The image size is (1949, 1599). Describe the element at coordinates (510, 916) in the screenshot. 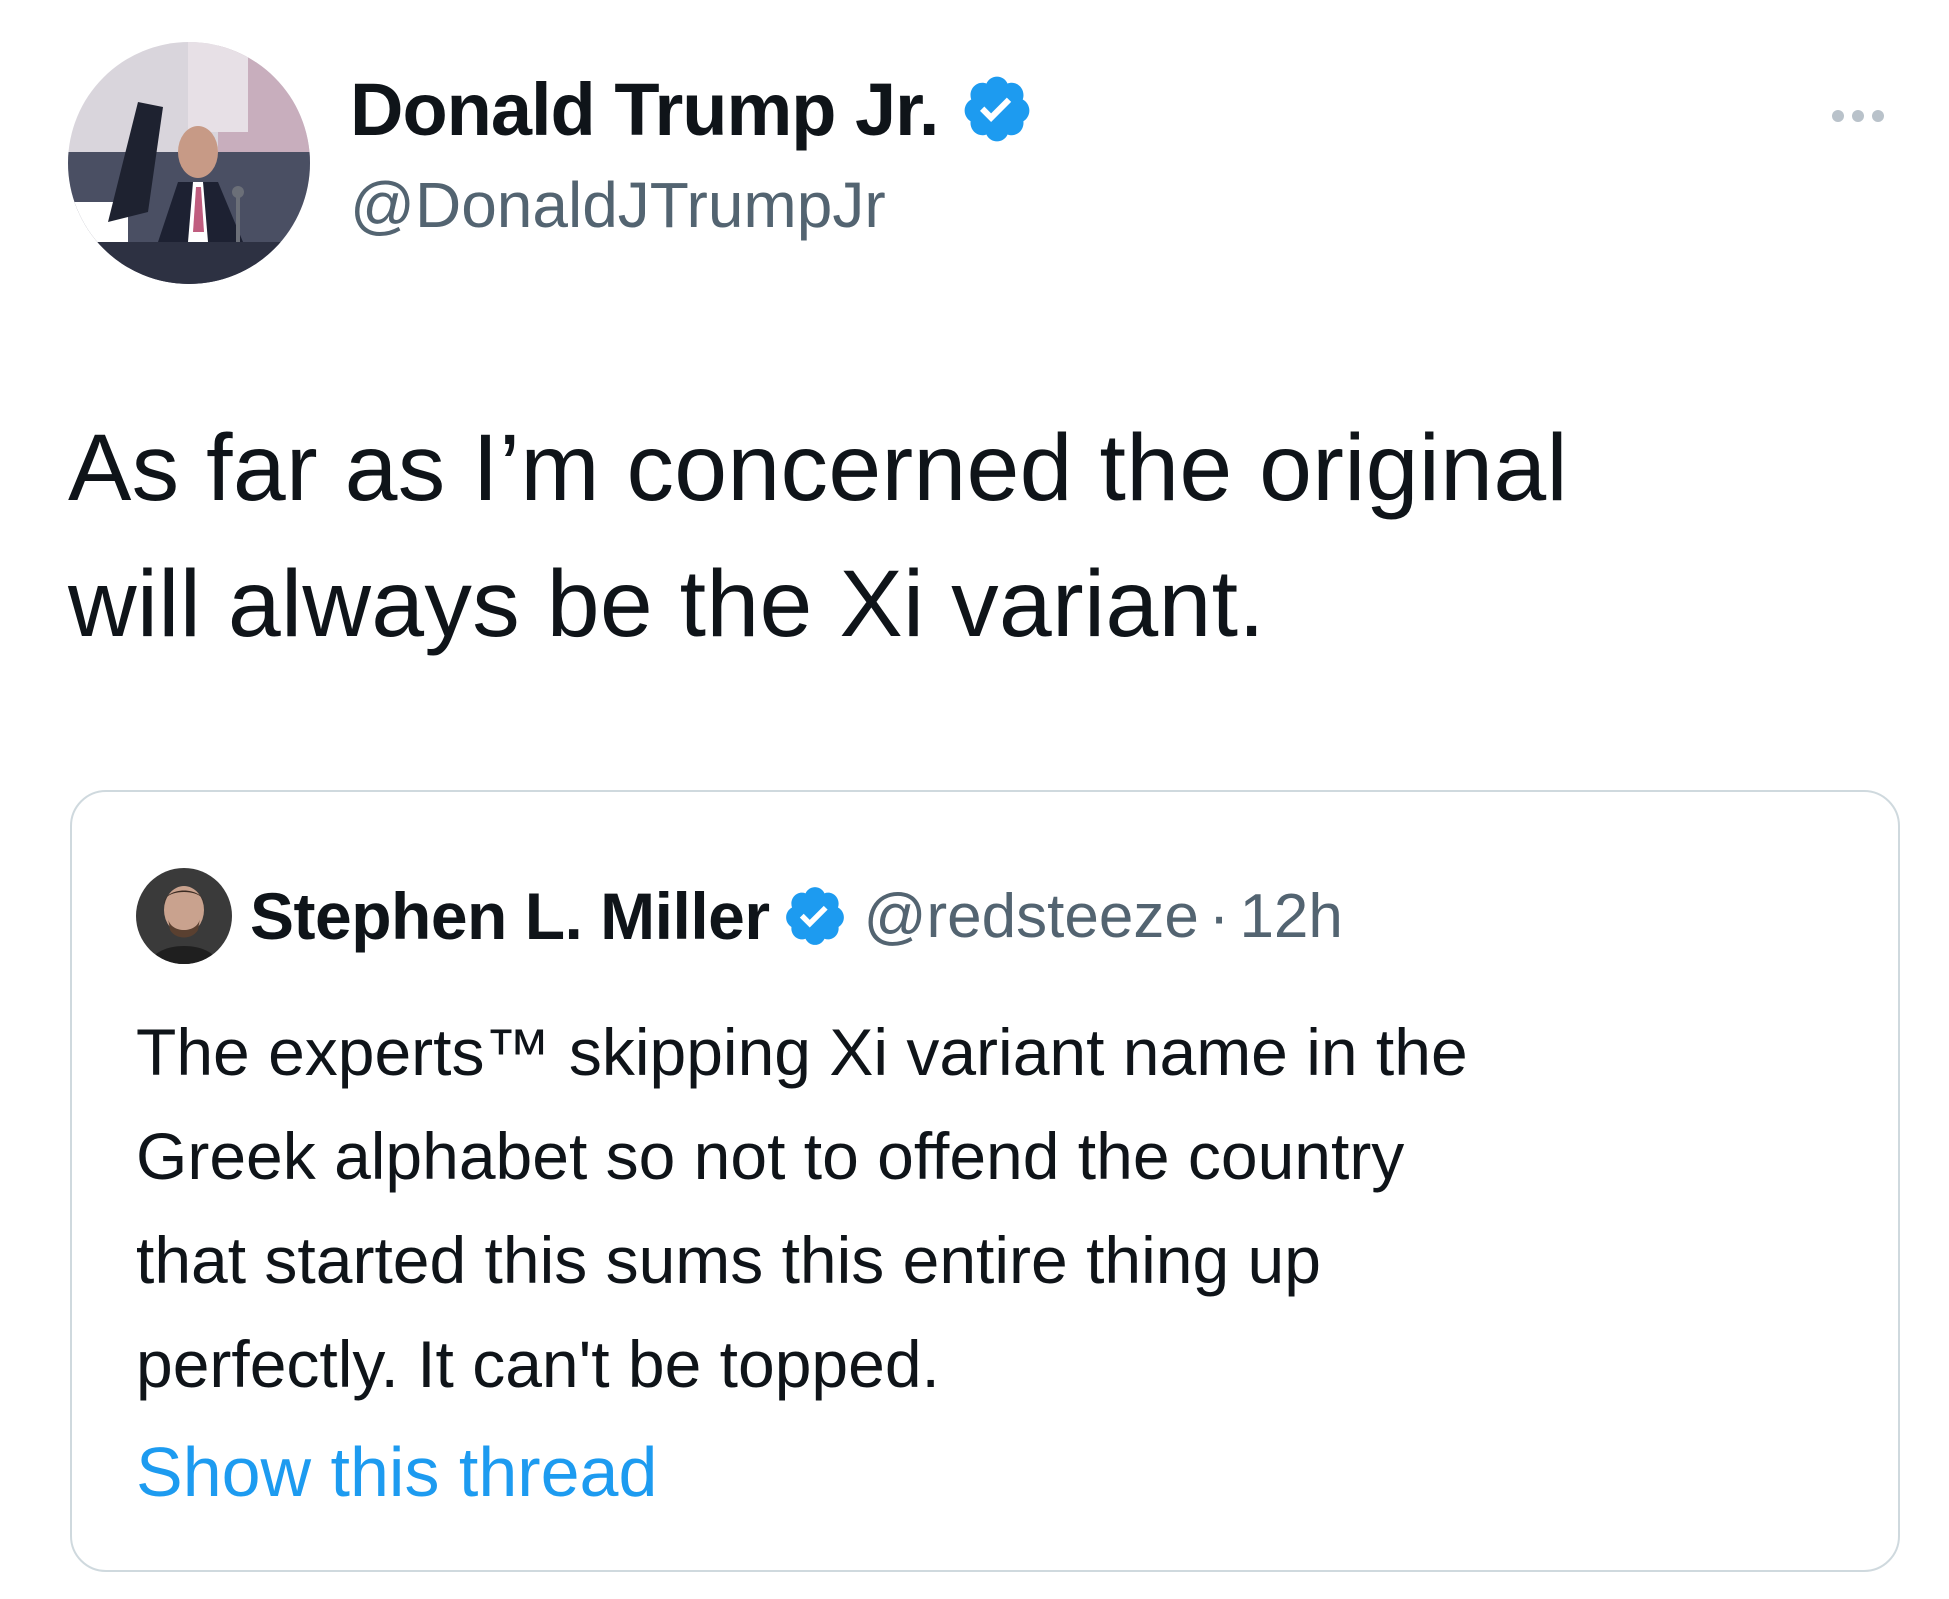

I see `quoted-author-display-name: Stephen L. Miller` at that location.